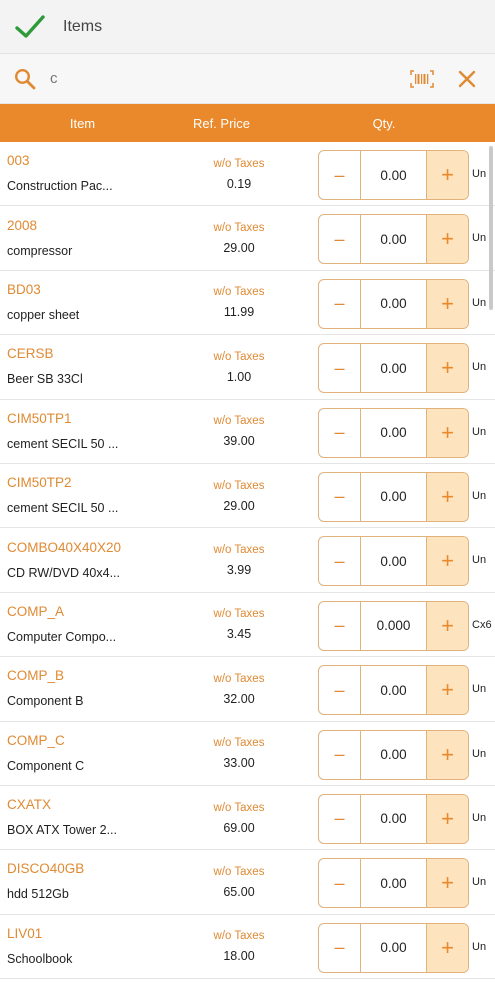  I want to click on search-bar, so click(247, 79).